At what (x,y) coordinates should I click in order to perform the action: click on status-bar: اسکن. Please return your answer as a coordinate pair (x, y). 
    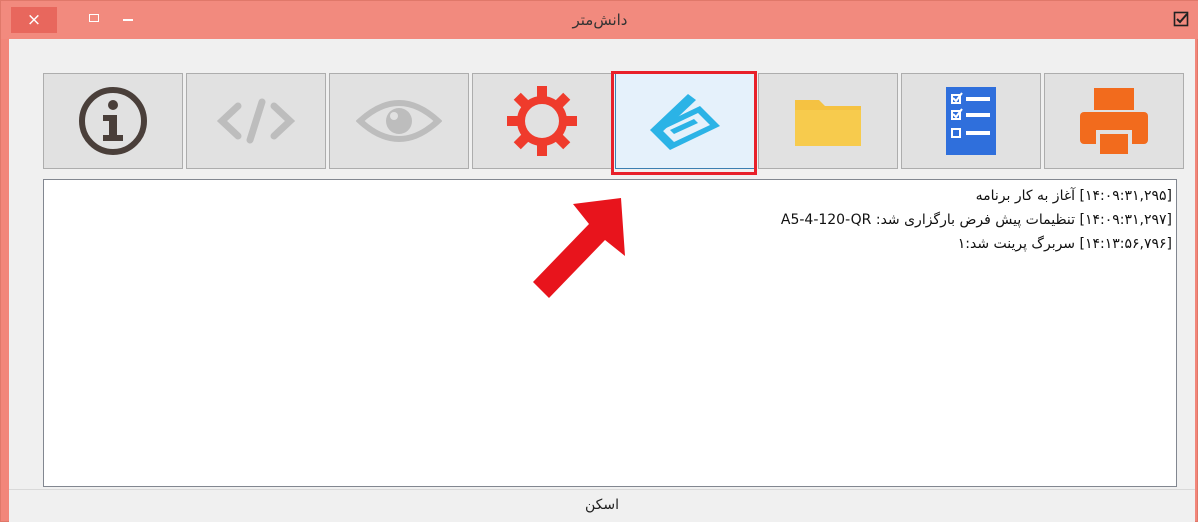
    Looking at the image, I should click on (602, 505).